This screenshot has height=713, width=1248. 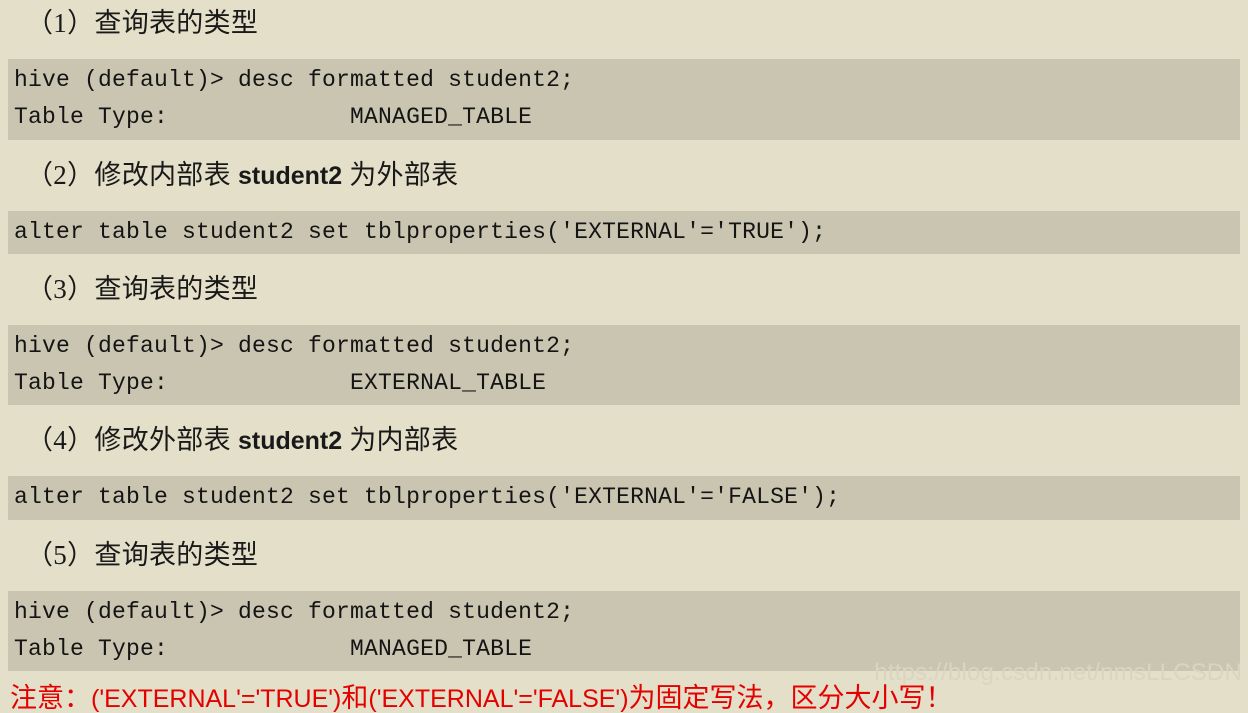 What do you see at coordinates (290, 175) in the screenshot?
I see `section-2-heading-name: student2` at bounding box center [290, 175].